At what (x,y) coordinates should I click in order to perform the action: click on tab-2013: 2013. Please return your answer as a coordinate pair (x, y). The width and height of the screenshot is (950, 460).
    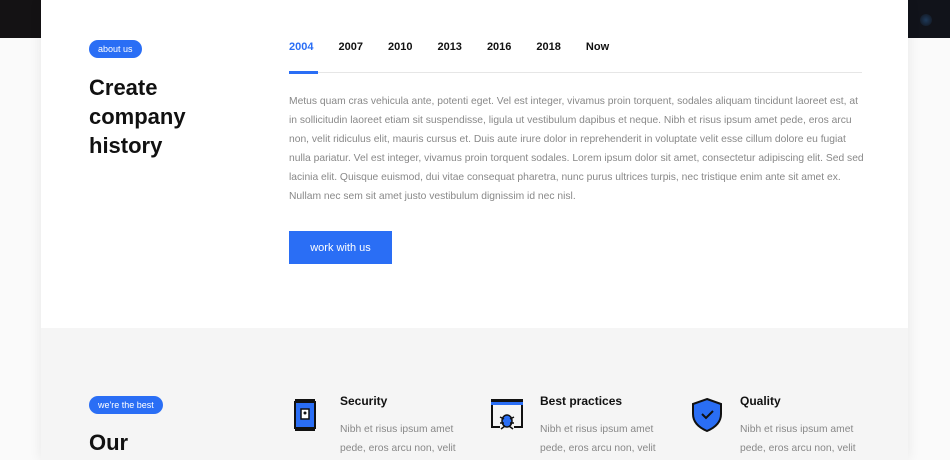
    Looking at the image, I should click on (449, 47).